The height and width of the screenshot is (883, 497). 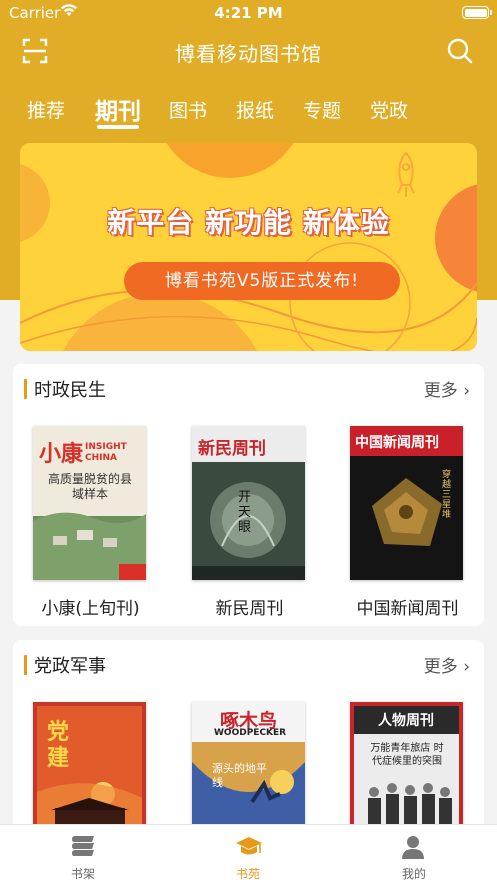 I want to click on status-time: 4:21 PM, so click(x=248, y=13).